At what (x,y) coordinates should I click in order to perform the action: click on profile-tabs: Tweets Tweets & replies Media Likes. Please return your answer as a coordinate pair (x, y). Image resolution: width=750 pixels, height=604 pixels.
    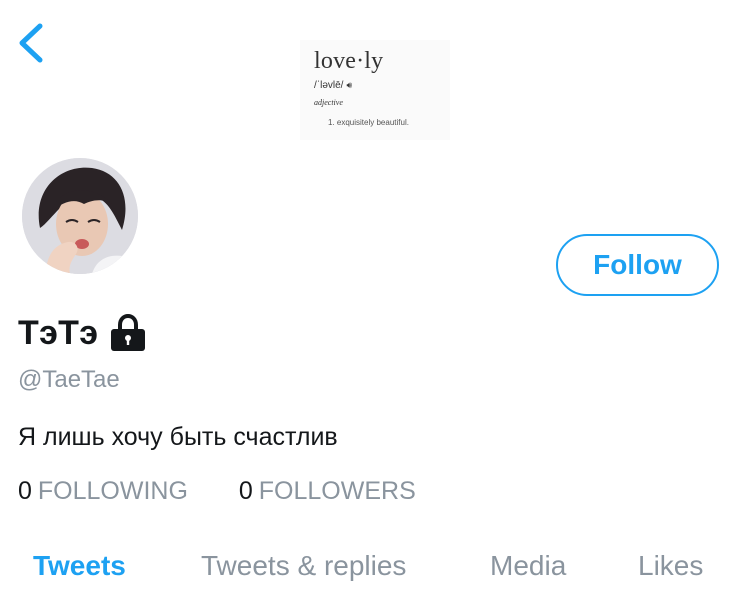
    Looking at the image, I should click on (375, 570).